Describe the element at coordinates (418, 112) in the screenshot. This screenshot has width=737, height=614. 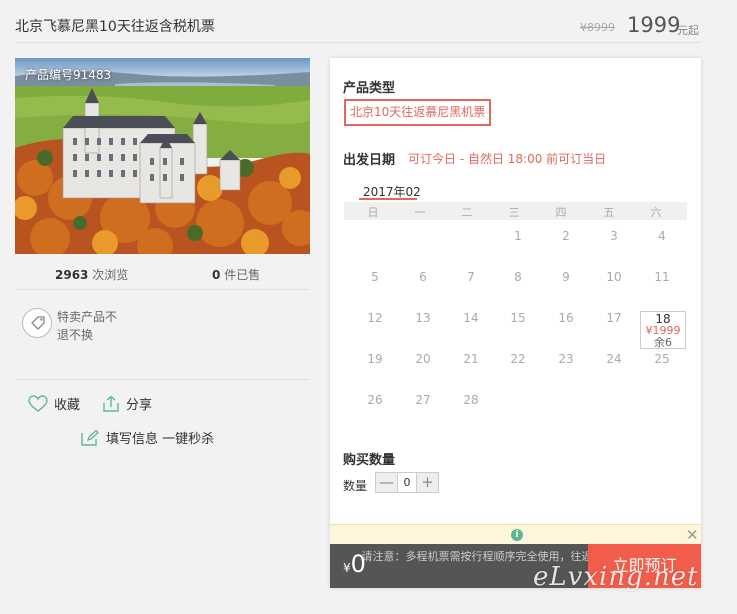
I see `product-type-option: 北京10天往返慕尼黑机票` at that location.